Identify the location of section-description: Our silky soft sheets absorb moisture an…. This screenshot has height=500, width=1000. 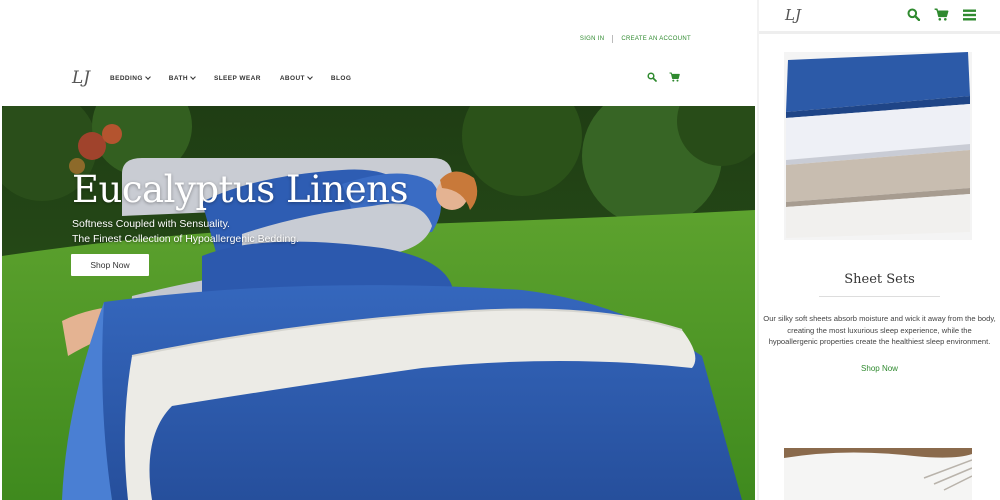
(879, 330).